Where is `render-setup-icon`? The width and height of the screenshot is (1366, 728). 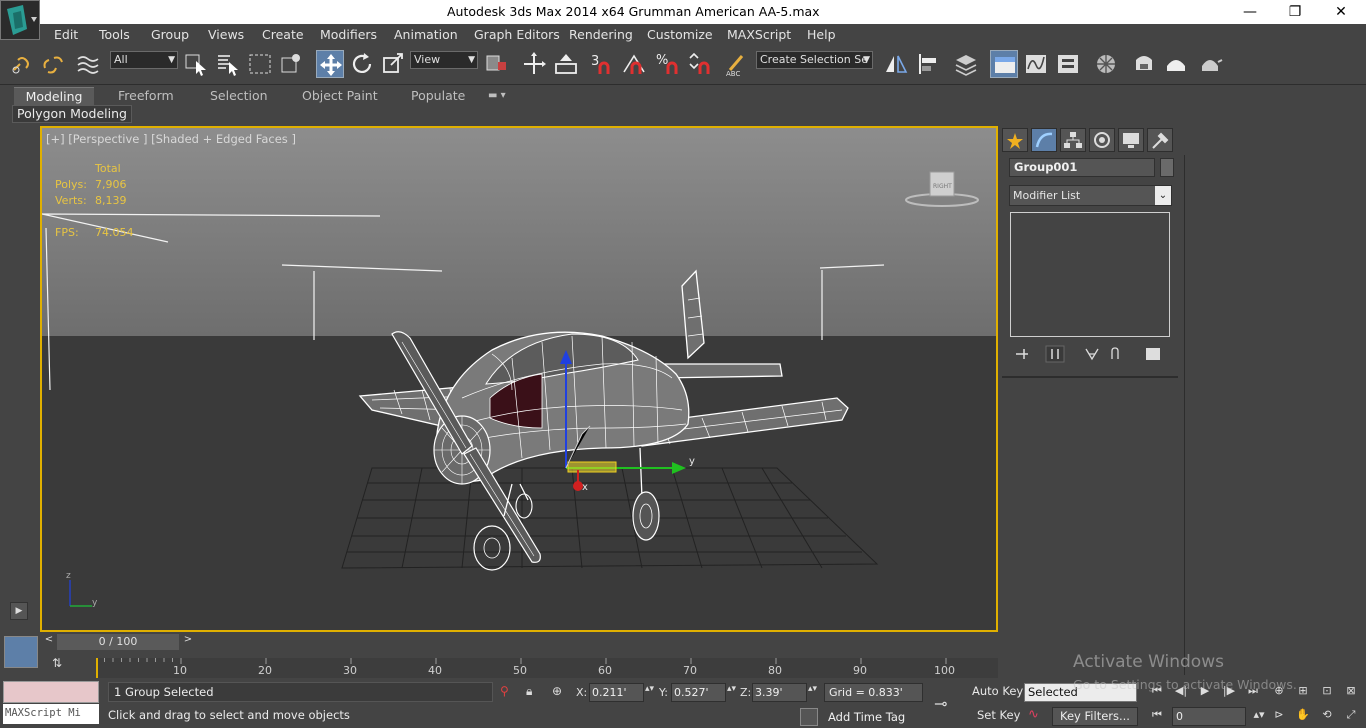 render-setup-icon is located at coordinates (1144, 64).